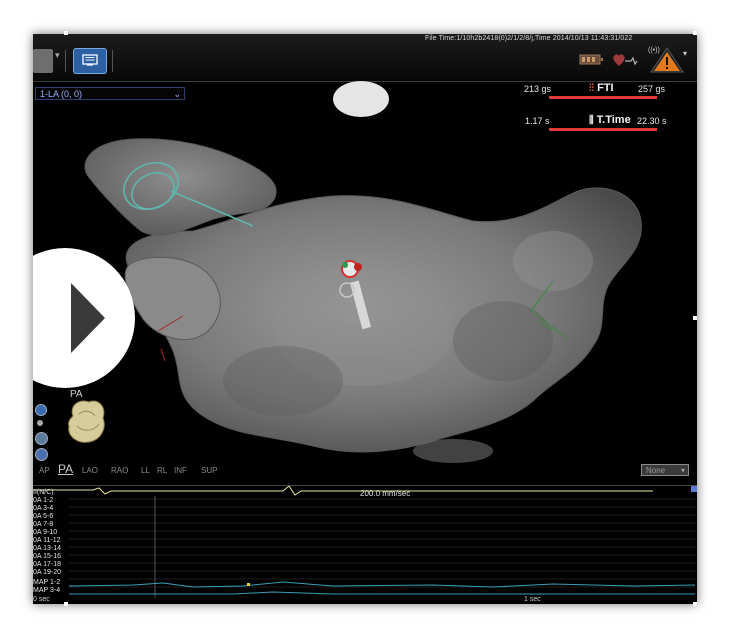 Image resolution: width=730 pixels, height=637 pixels. I want to click on ecg-lead-label: MAP 1-2, so click(47, 582).